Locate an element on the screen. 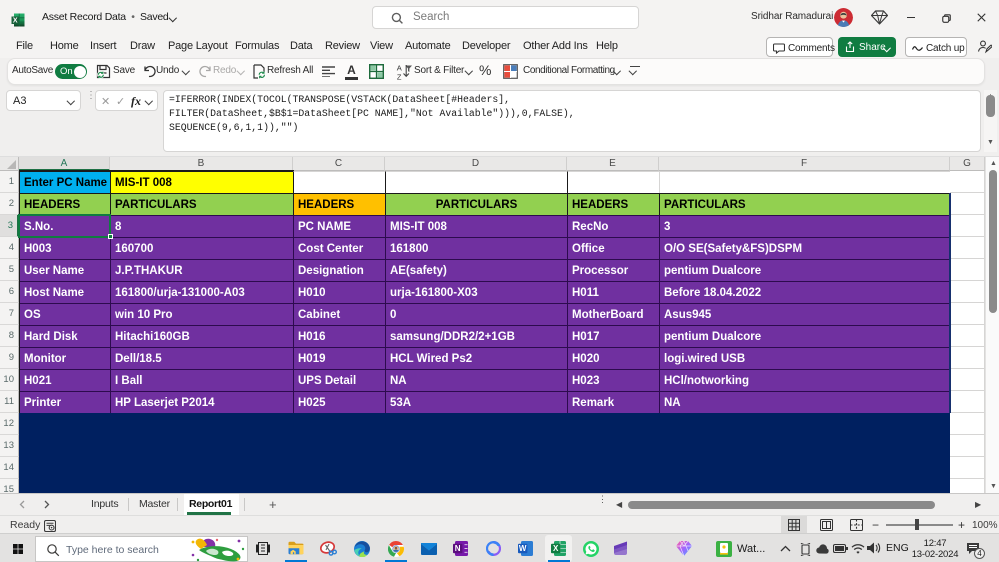  svg-text: Z is located at coordinates (399, 77).